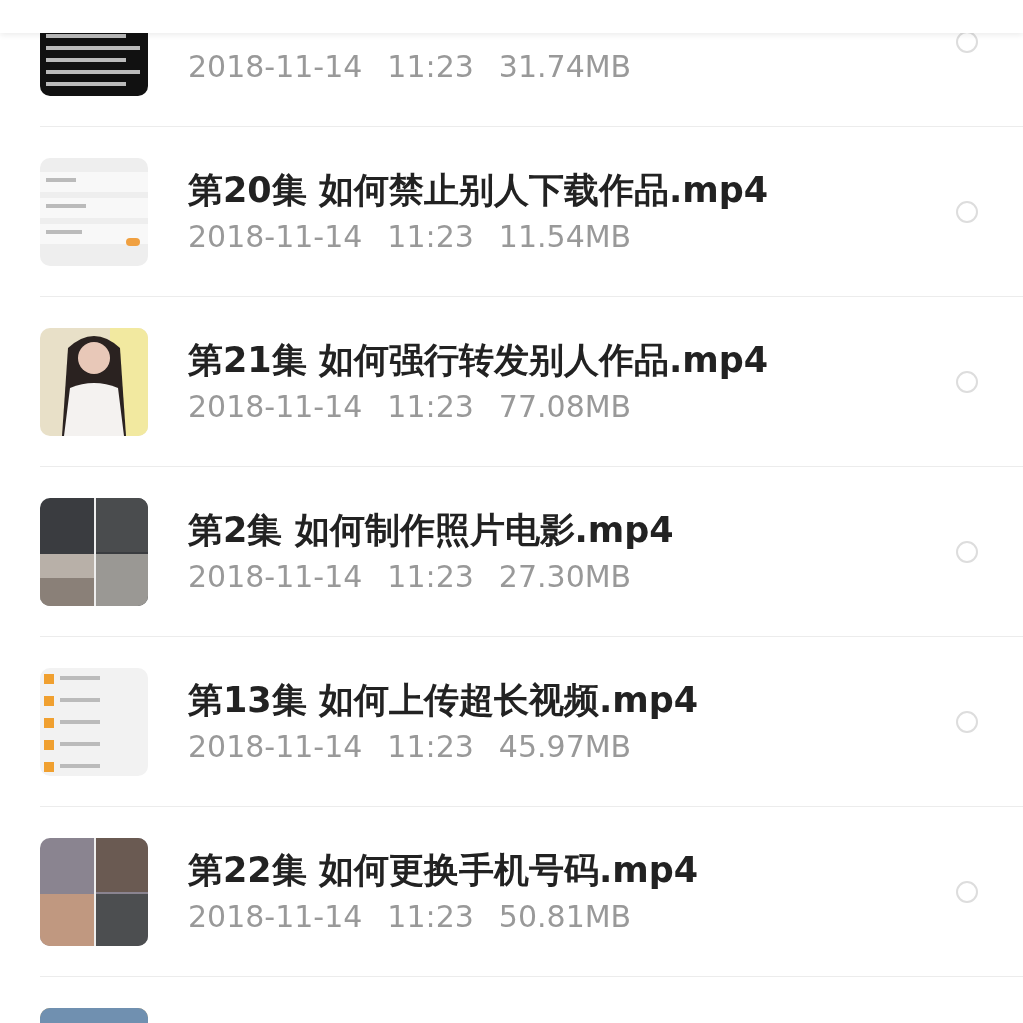  Describe the element at coordinates (565, 746) in the screenshot. I see `file-size: 45.97MB` at that location.